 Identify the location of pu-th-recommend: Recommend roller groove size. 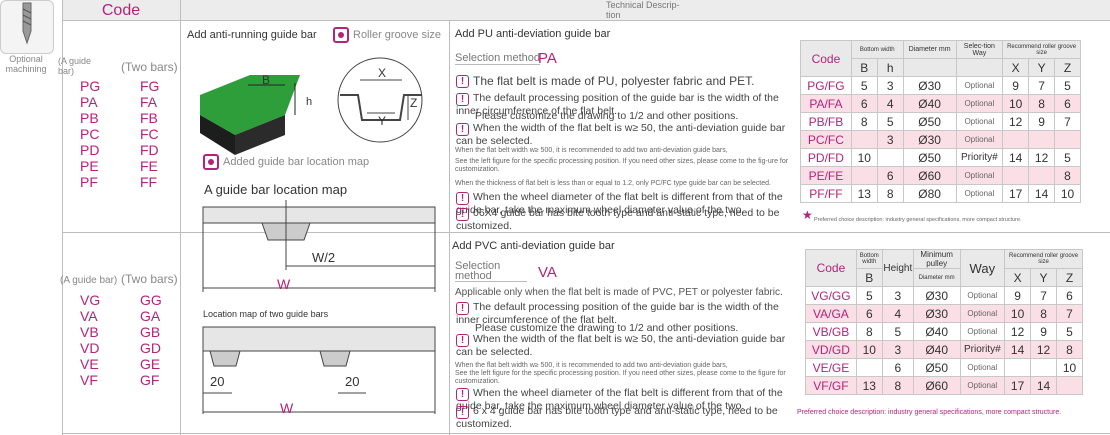
(1041, 49).